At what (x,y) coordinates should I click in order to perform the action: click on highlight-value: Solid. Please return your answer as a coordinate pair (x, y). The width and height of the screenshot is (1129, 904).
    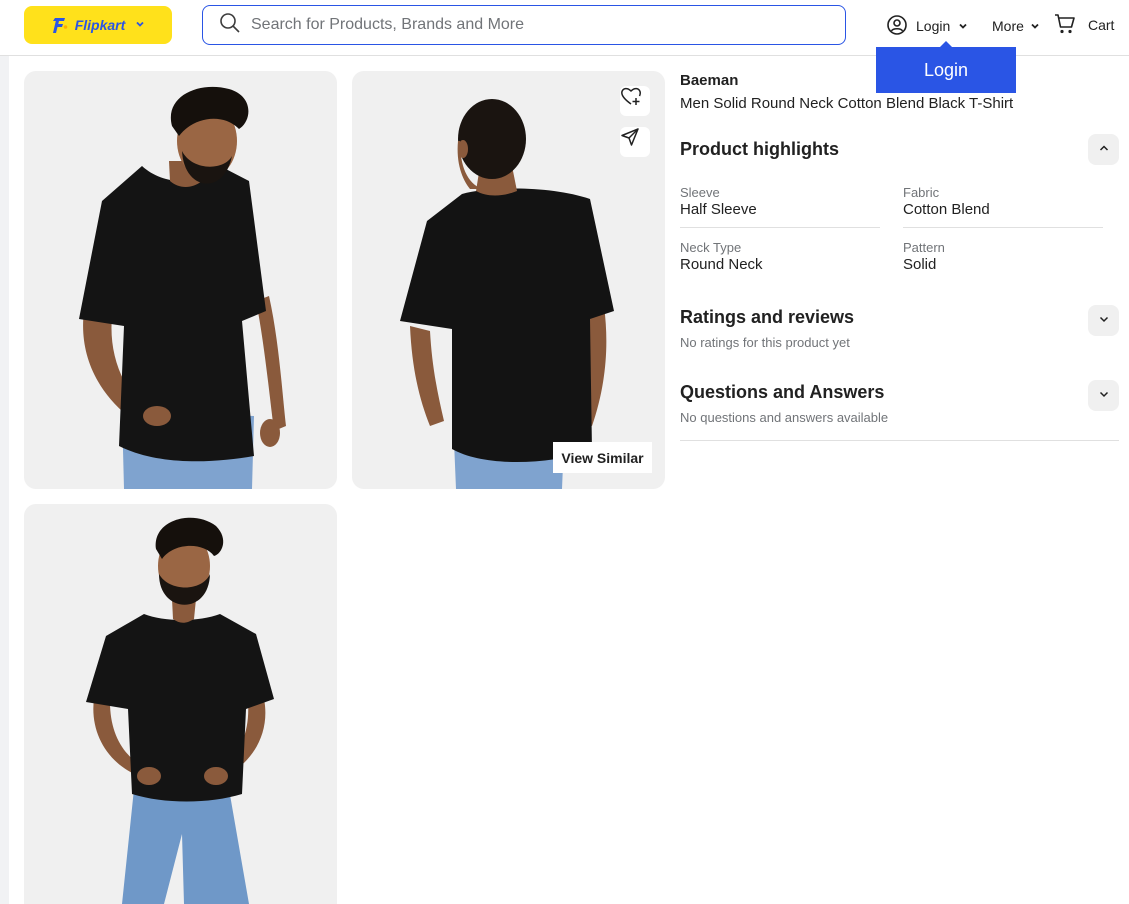
    Looking at the image, I should click on (920, 264).